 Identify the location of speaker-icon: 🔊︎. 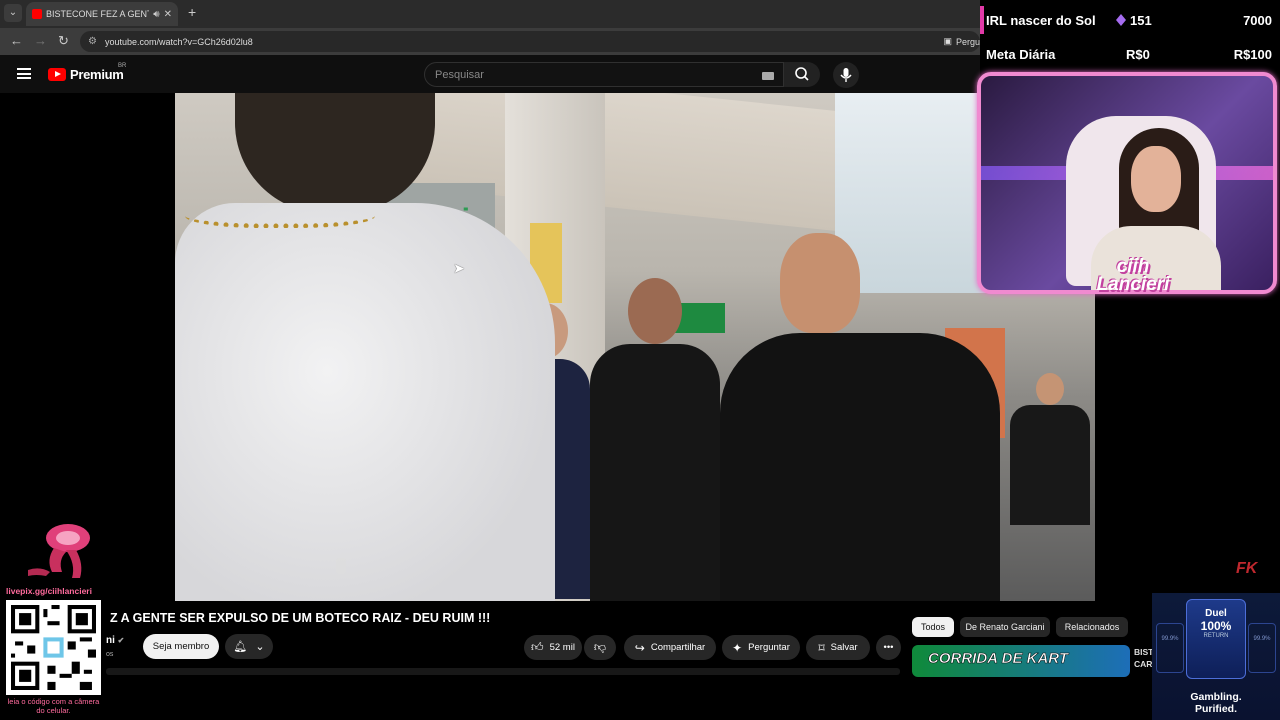
(156, 14).